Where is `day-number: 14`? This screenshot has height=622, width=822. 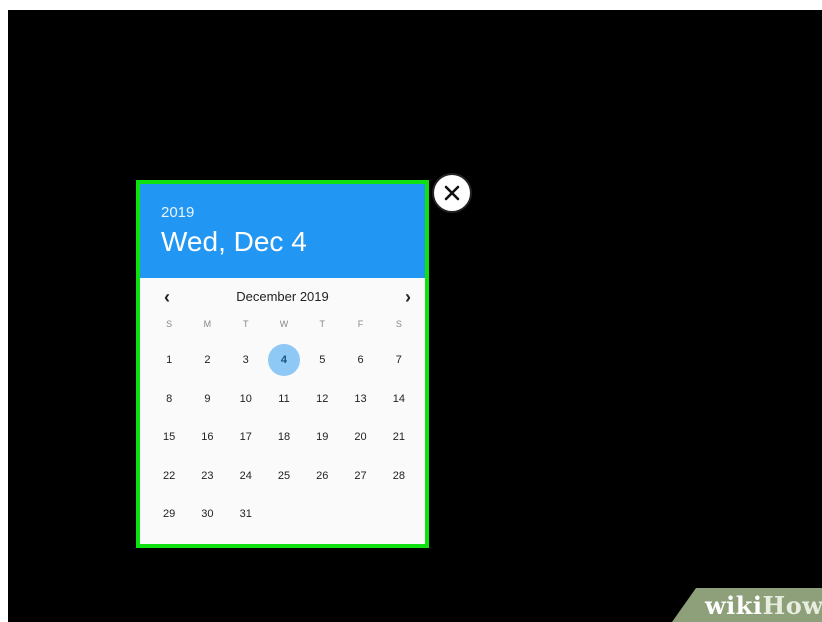 day-number: 14 is located at coordinates (398, 398).